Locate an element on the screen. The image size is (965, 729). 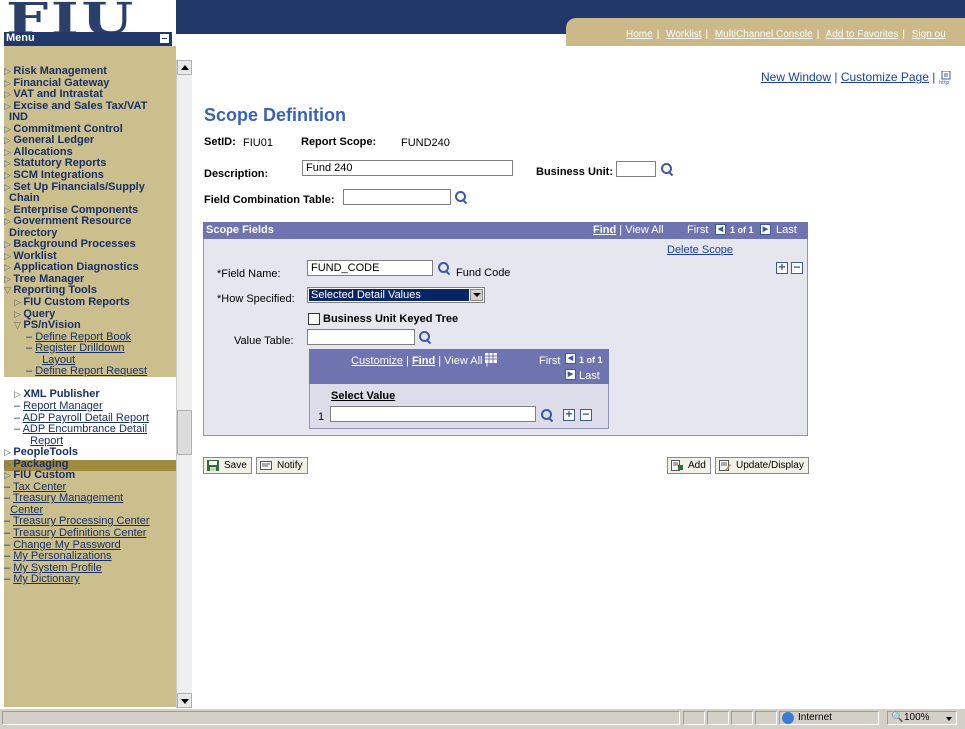
multichannel-console-link: MultiChannel Console is located at coordinates (764, 34).